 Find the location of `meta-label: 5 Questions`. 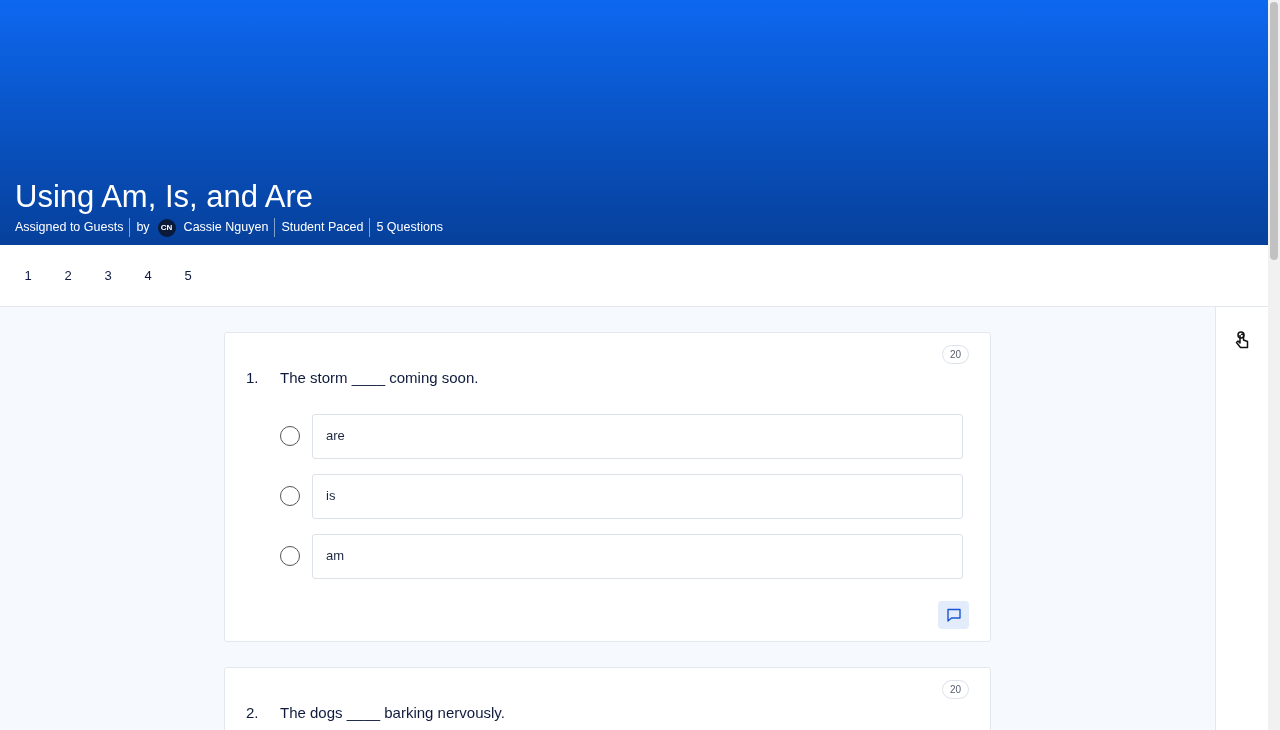

meta-label: 5 Questions is located at coordinates (406, 227).